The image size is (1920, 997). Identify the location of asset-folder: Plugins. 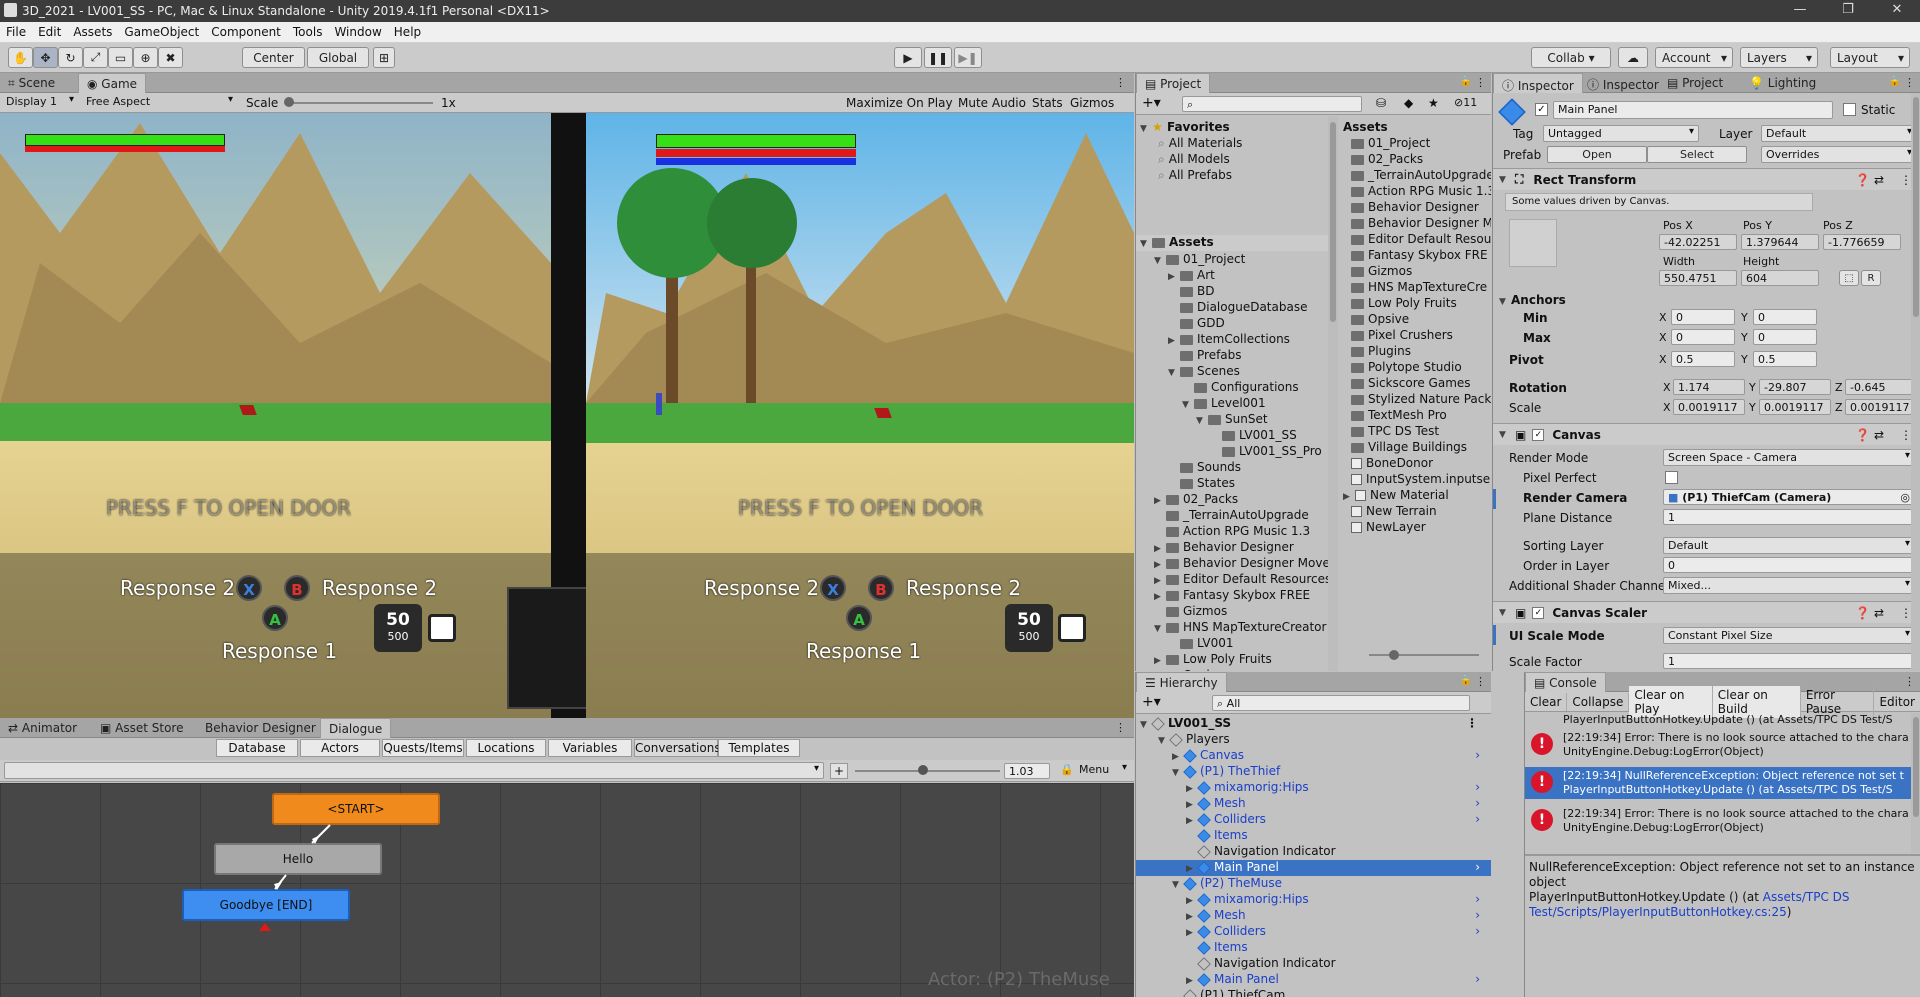
(1381, 352).